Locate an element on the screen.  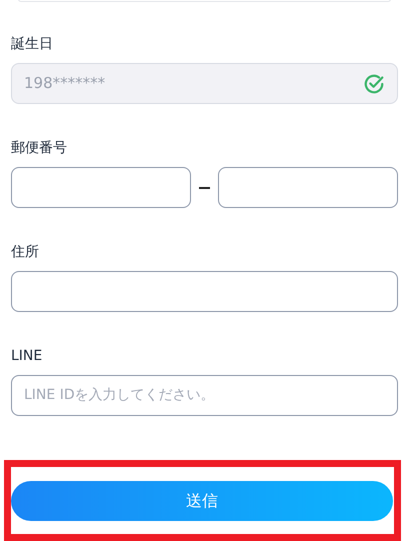
dash-icon is located at coordinates (204, 187).